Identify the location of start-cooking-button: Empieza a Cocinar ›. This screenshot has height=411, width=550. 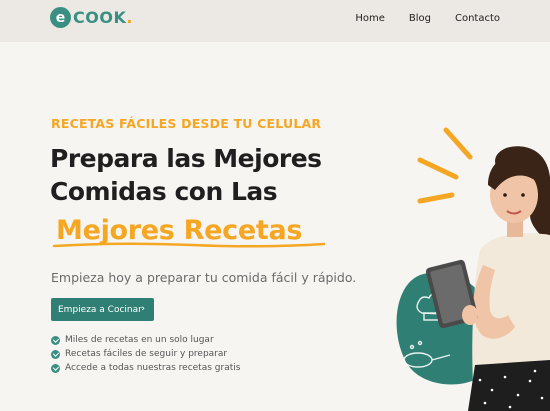
(102, 309).